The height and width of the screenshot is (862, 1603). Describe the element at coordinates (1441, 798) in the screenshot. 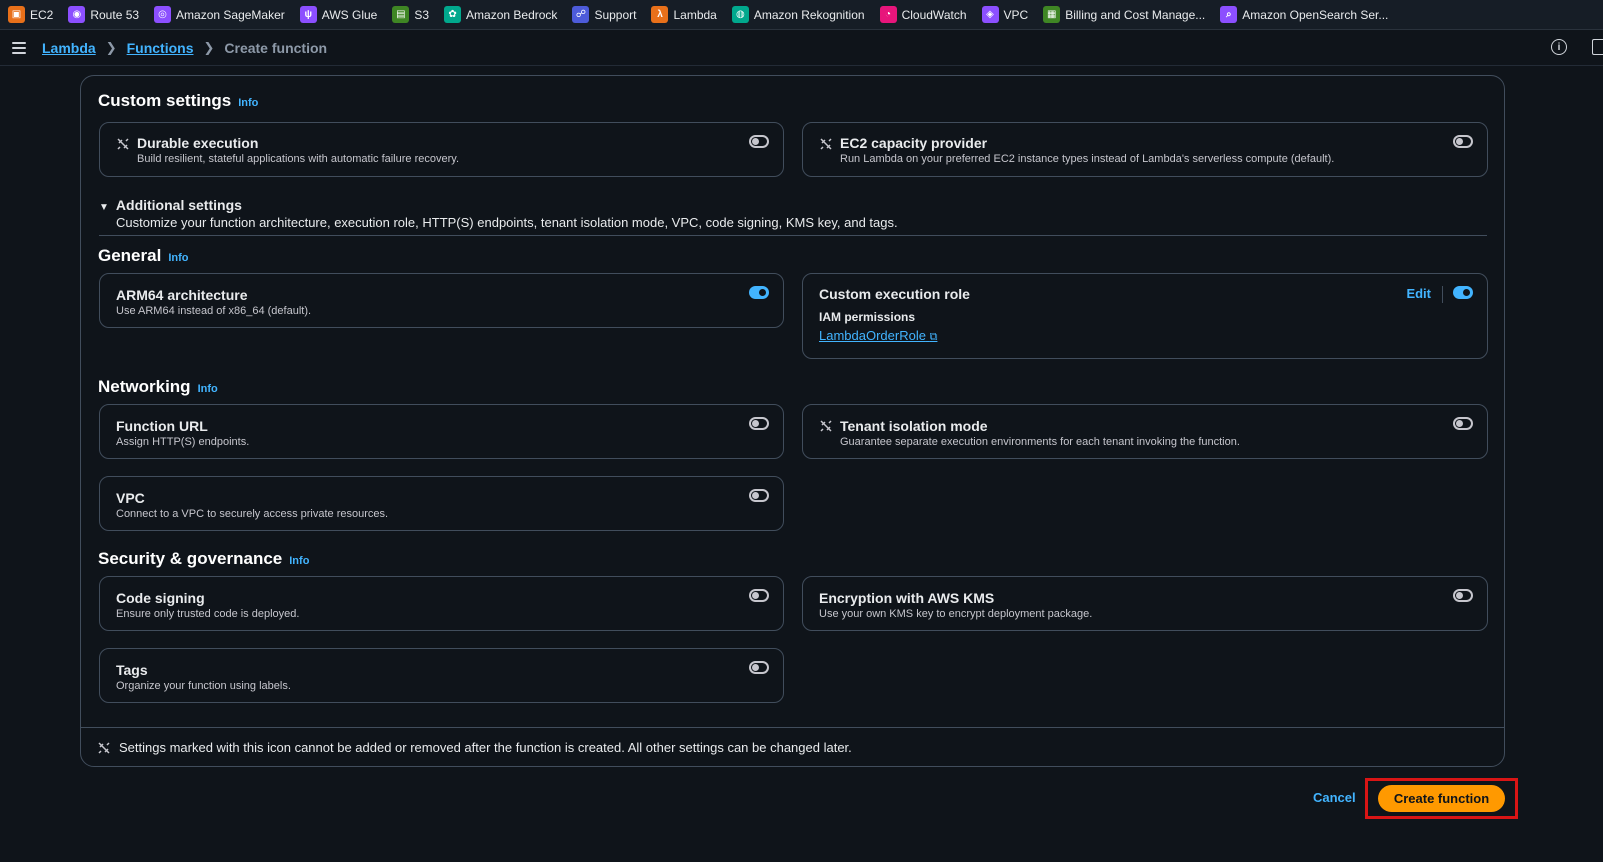

I see `highlight-box` at that location.